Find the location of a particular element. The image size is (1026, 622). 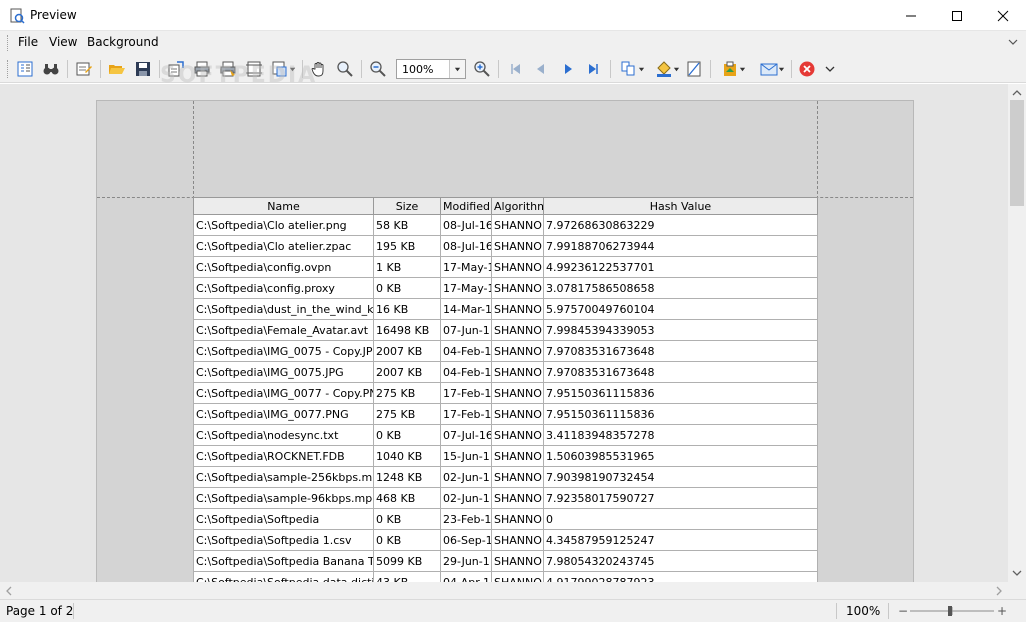

previous-page-icon is located at coordinates (540, 69).